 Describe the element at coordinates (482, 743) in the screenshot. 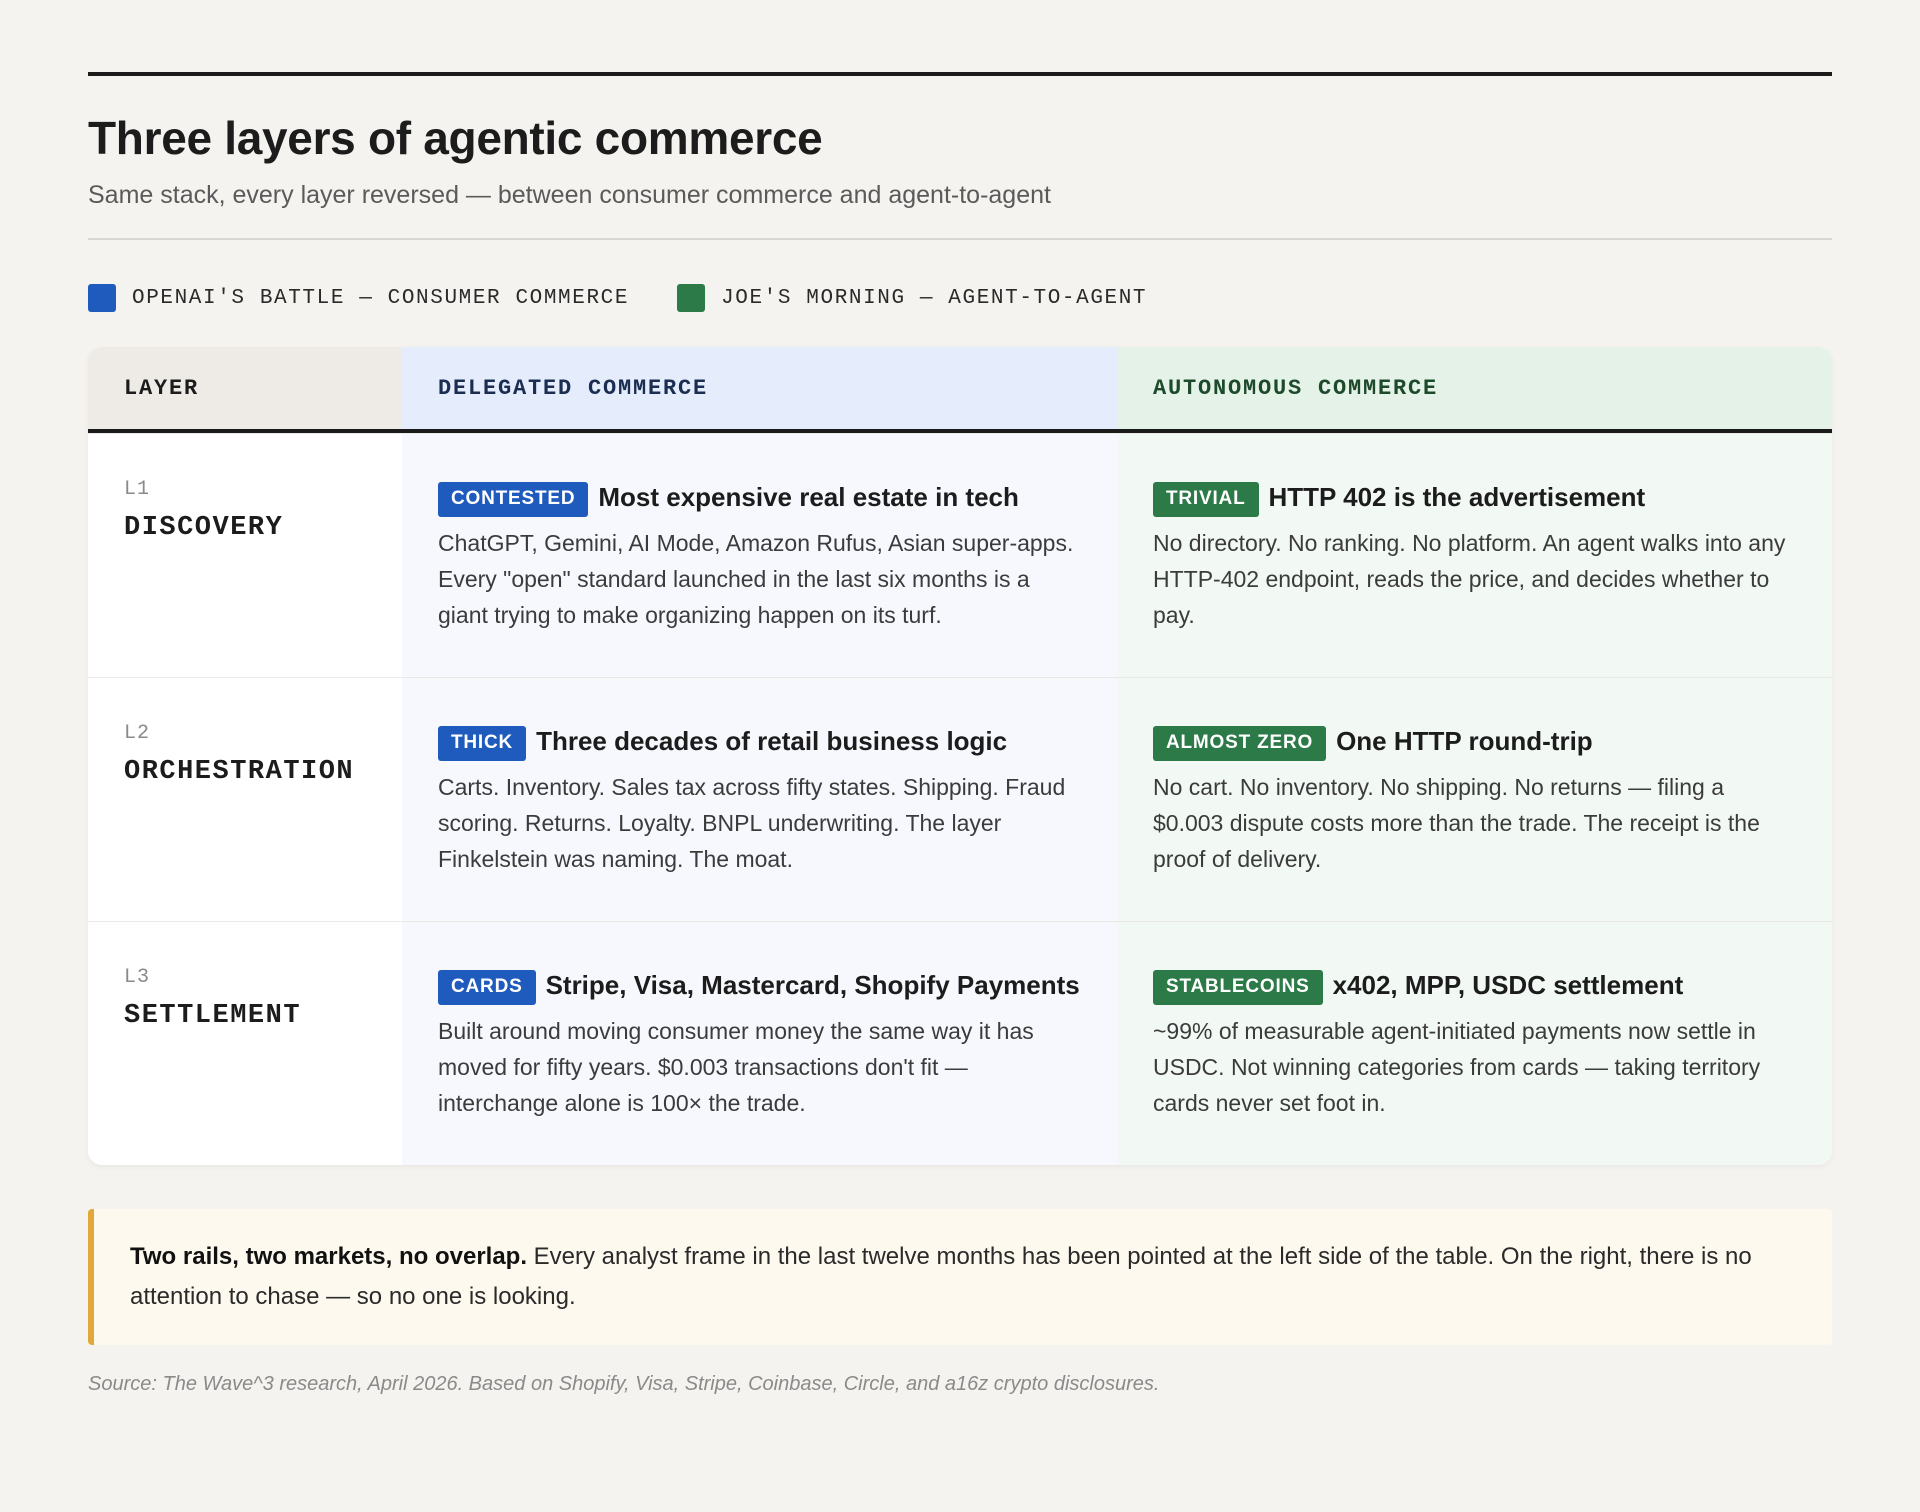

I see `status-badge: THICK` at that location.